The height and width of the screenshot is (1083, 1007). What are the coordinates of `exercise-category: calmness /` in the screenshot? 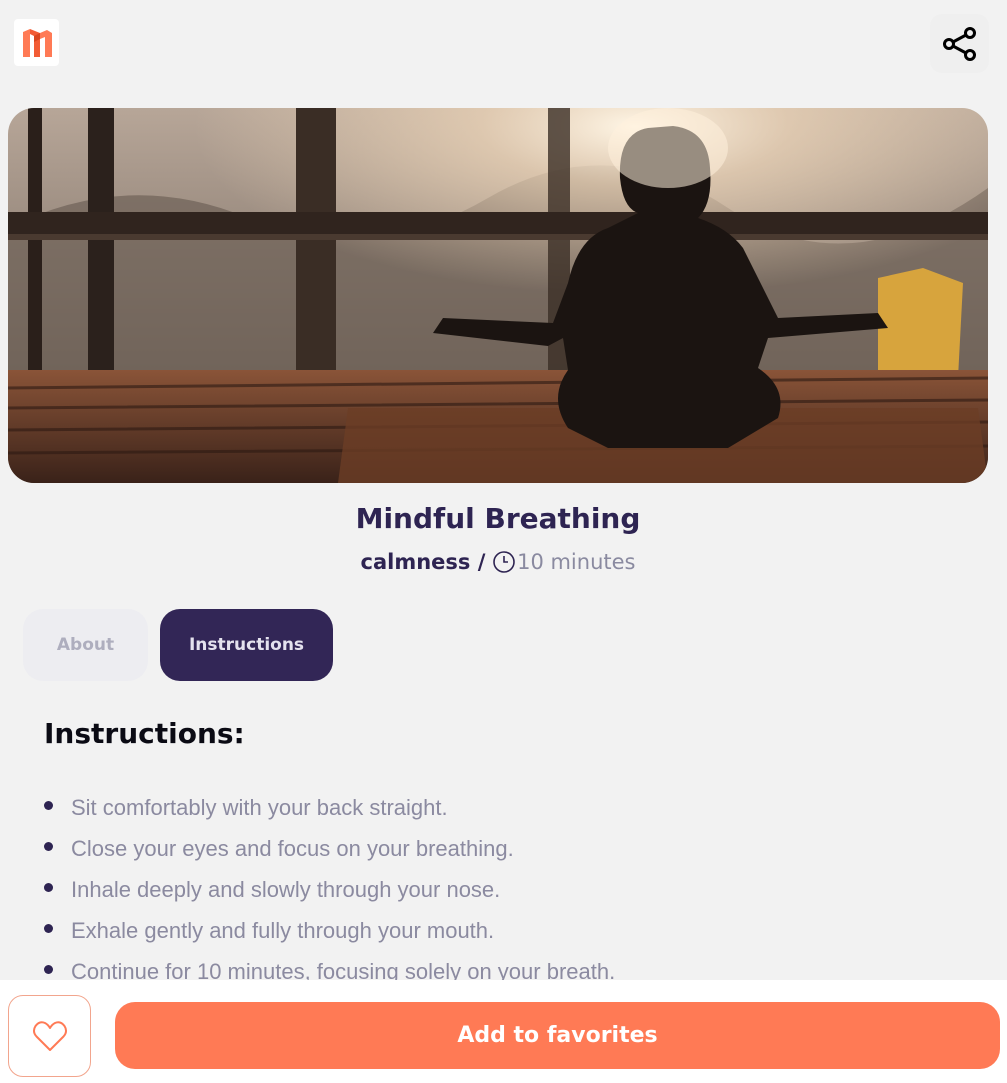 It's located at (423, 562).